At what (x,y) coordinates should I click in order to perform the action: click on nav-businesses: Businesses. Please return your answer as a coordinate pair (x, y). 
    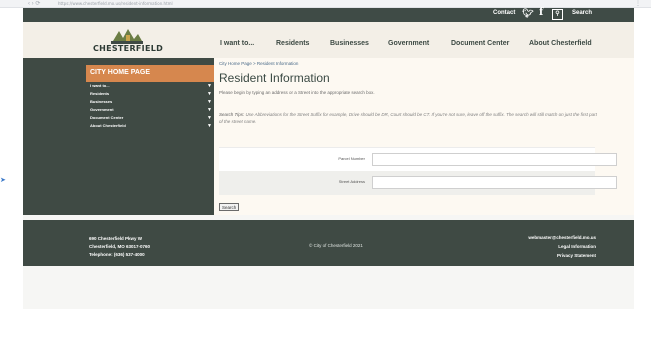
    Looking at the image, I should click on (349, 43).